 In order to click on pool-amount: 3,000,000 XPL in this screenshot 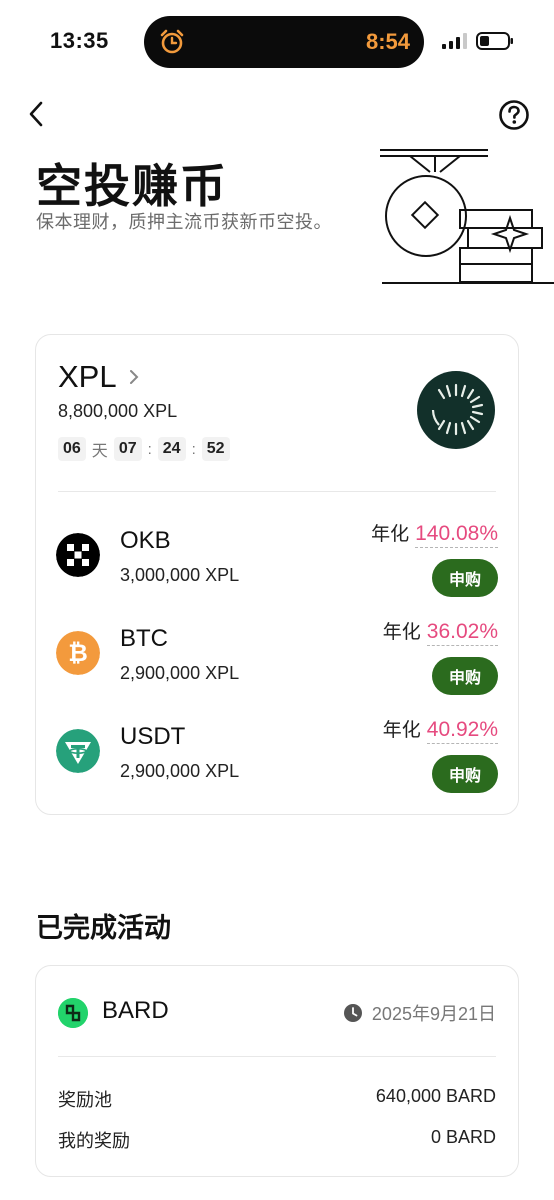, I will do `click(180, 575)`.